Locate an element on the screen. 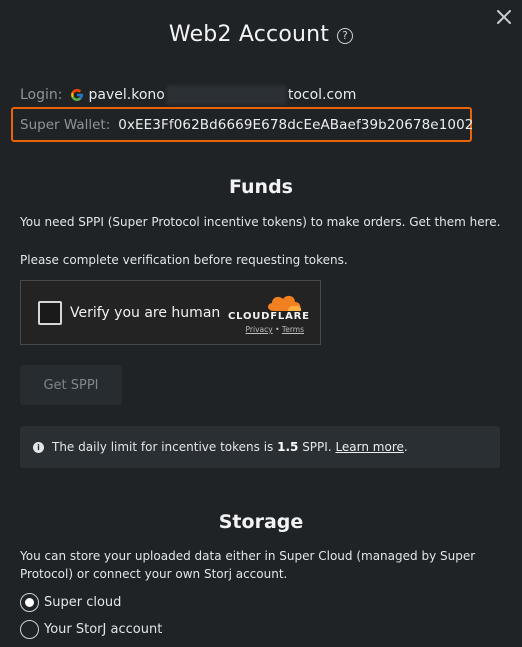  storj-account-radio is located at coordinates (29, 629).